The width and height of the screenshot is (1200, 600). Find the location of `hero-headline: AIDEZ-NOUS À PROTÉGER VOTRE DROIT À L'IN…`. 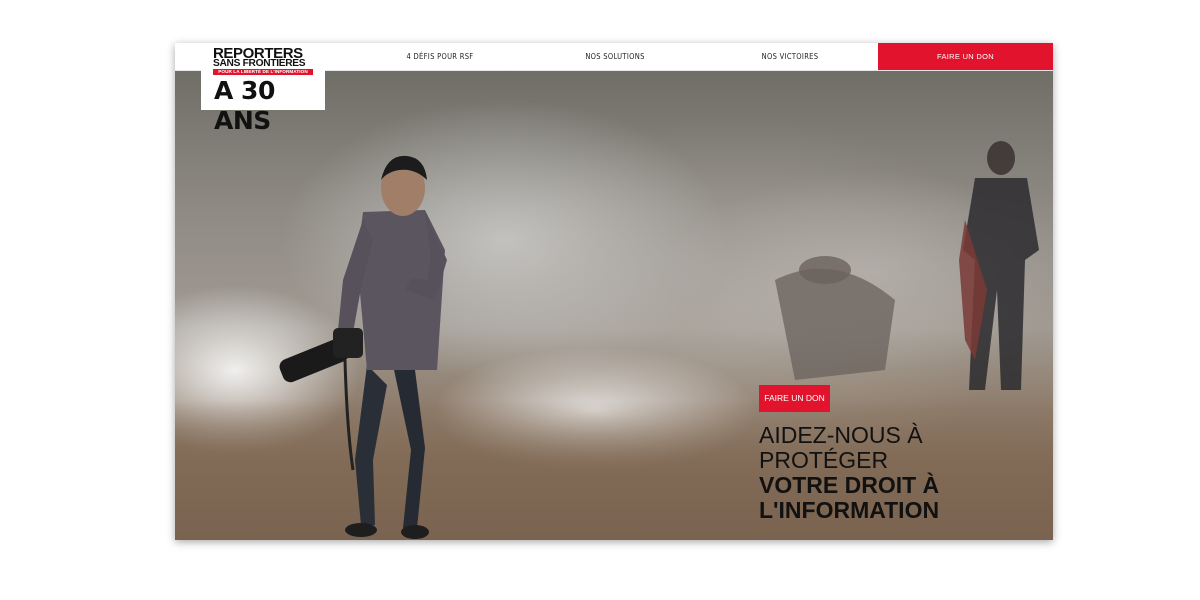

hero-headline: AIDEZ-NOUS À PROTÉGER VOTRE DROIT À L'IN… is located at coordinates (849, 473).